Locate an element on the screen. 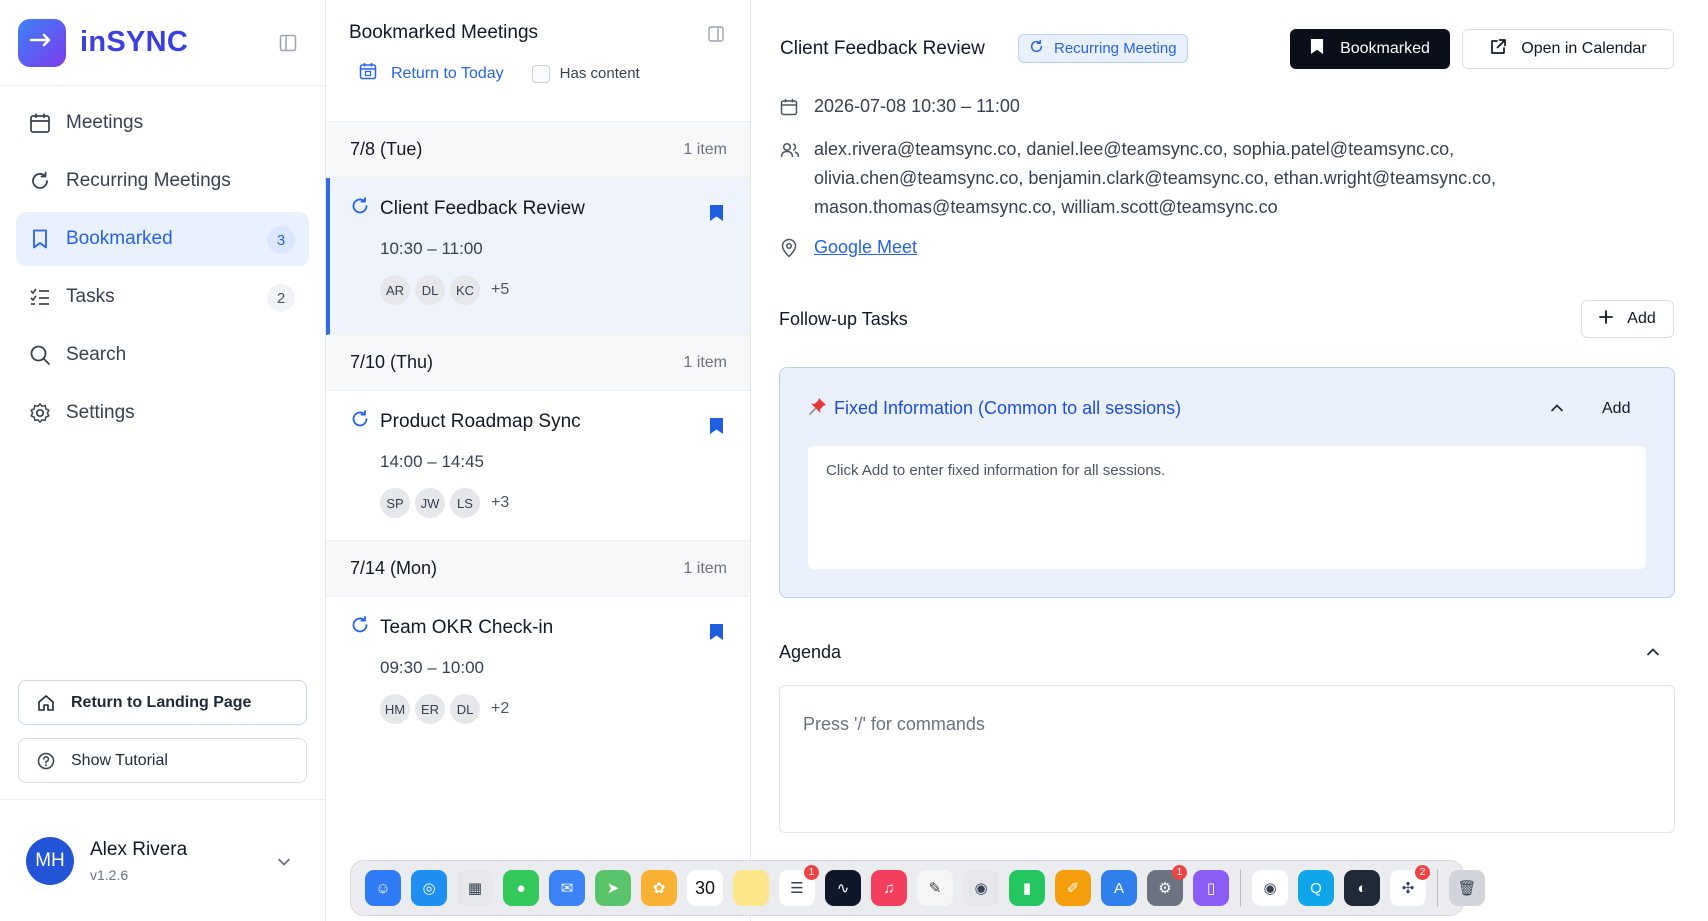  chrome-icon: ◉ is located at coordinates (1270, 888).